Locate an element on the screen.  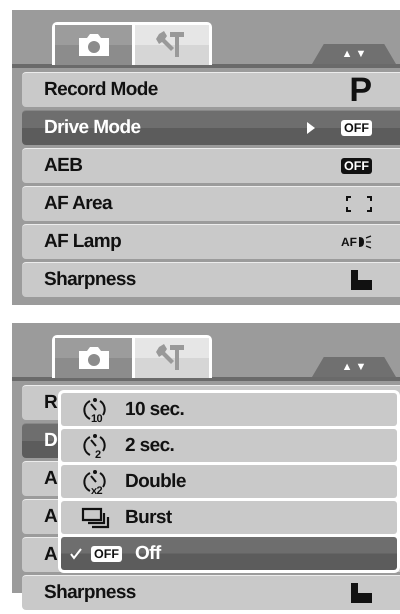
menu-item: Drive Mode OFF is located at coordinates (211, 127).